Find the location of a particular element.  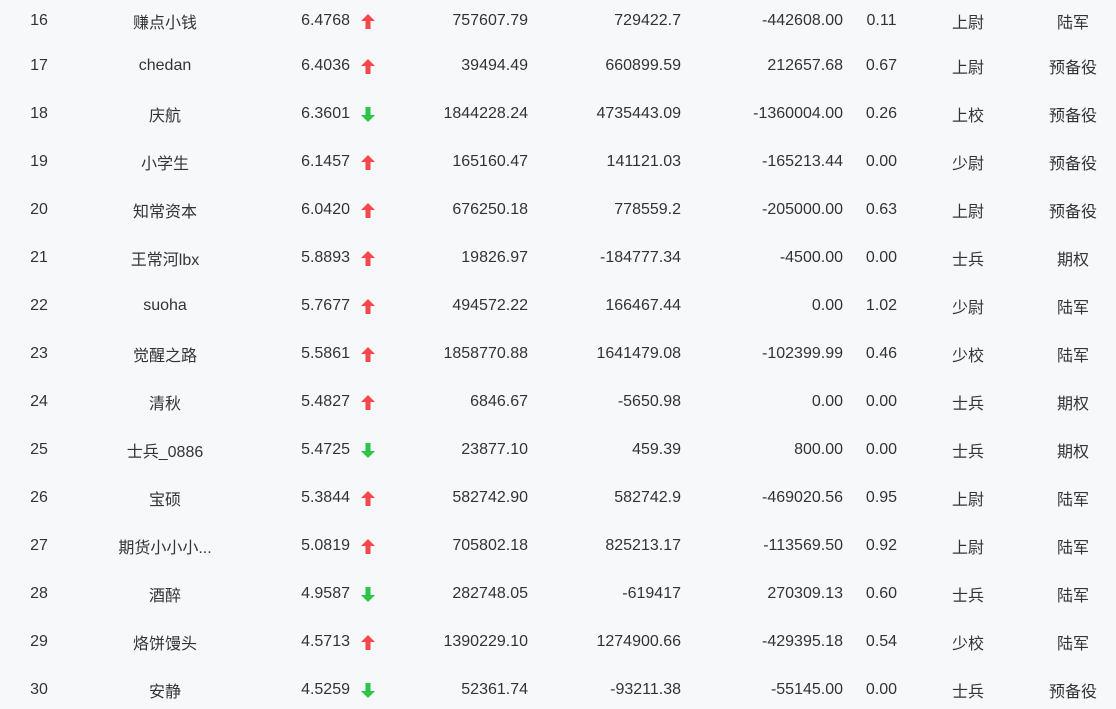

rank-cell: 21 is located at coordinates (39, 257).